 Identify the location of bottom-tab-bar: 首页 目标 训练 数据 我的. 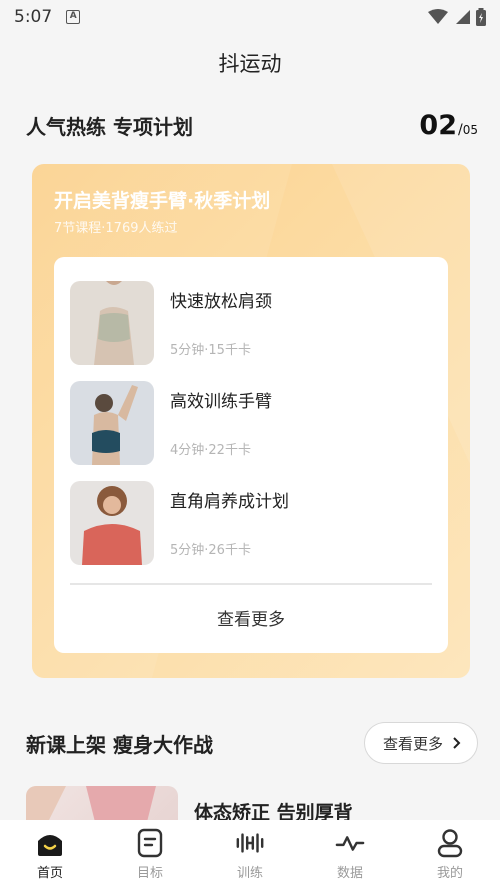
(250, 854).